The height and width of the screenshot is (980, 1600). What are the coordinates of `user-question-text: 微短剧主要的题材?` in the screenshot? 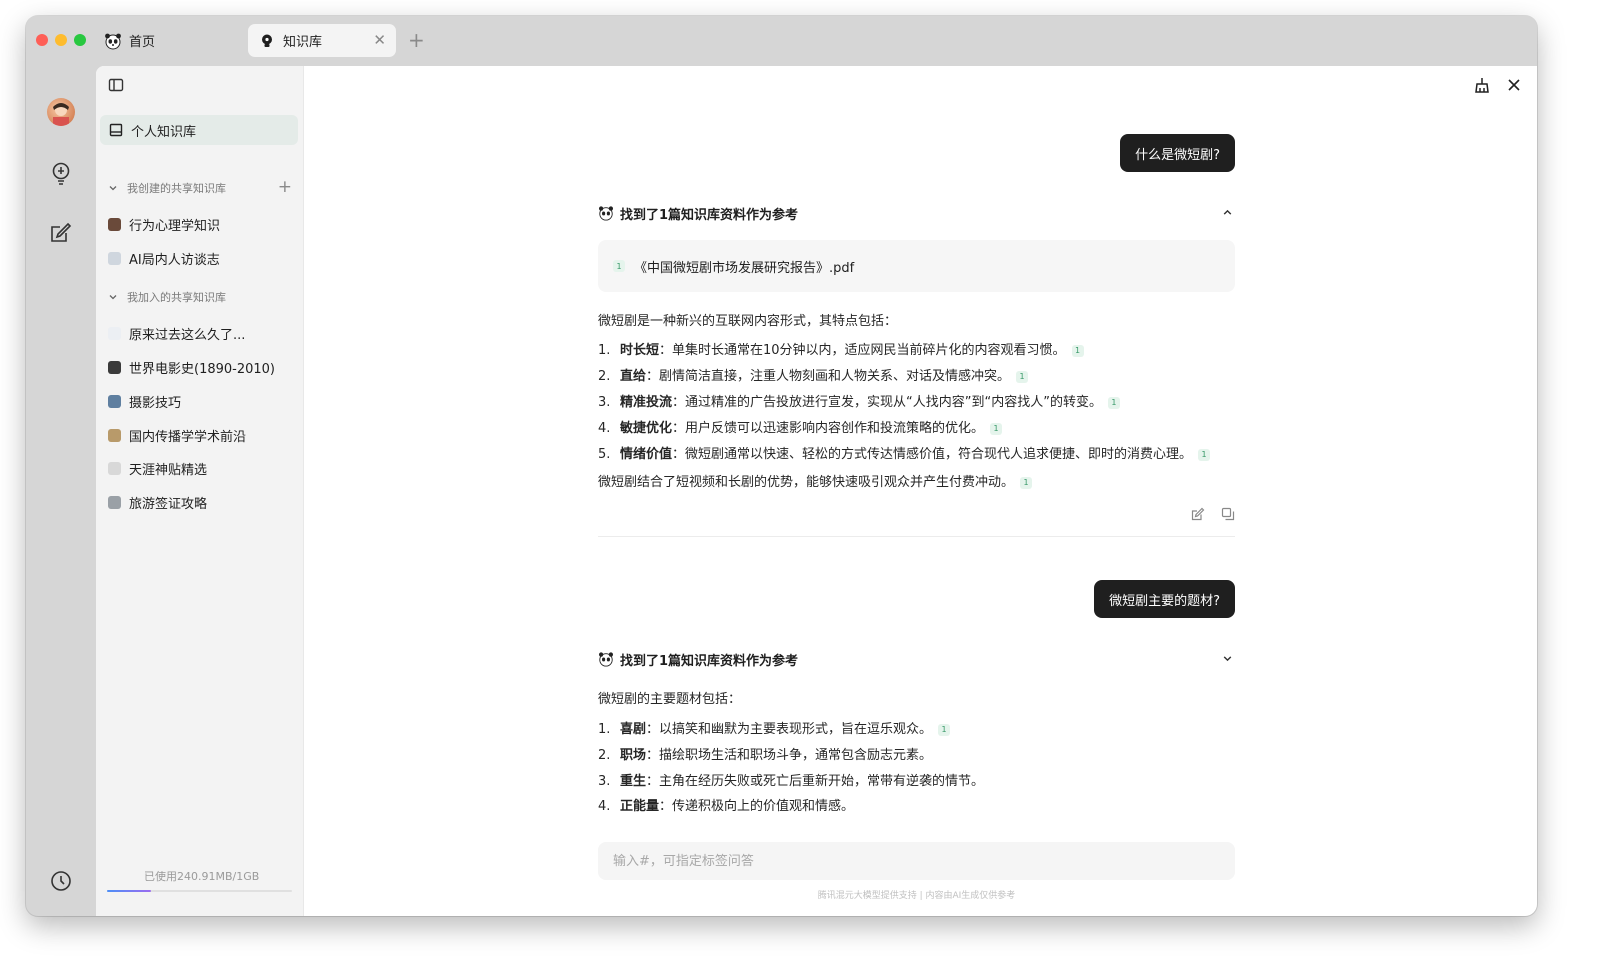 It's located at (1164, 601).